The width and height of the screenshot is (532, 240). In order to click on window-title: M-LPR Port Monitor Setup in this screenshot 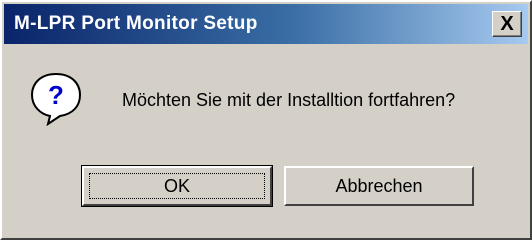, I will do `click(136, 23)`.